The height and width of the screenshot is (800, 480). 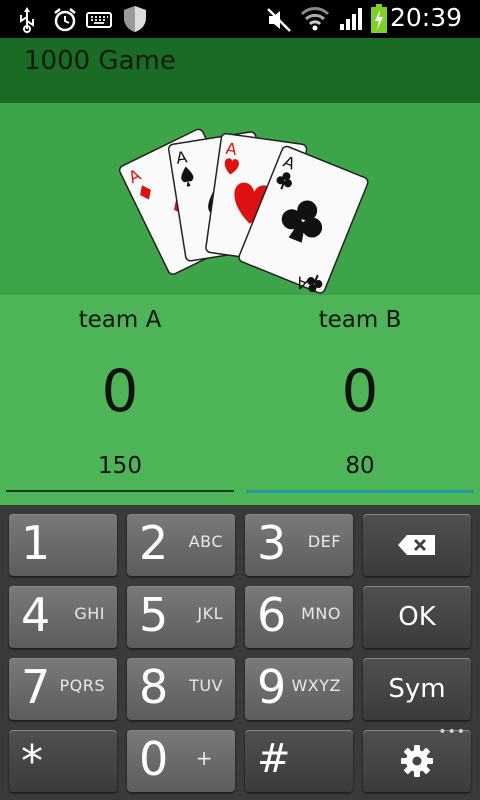 I want to click on key-8-letters: TUV, so click(x=206, y=685).